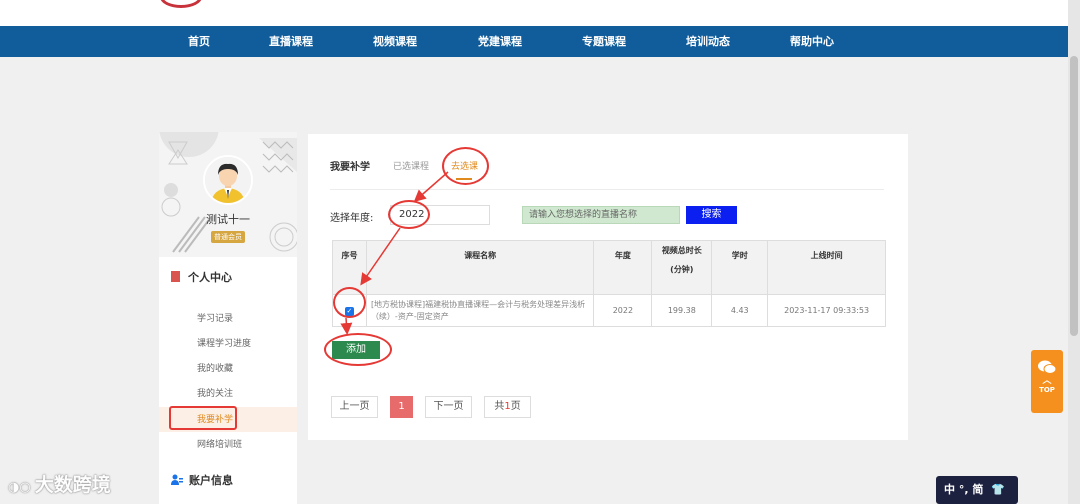 The image size is (1080, 504). I want to click on search-button: 搜索, so click(711, 215).